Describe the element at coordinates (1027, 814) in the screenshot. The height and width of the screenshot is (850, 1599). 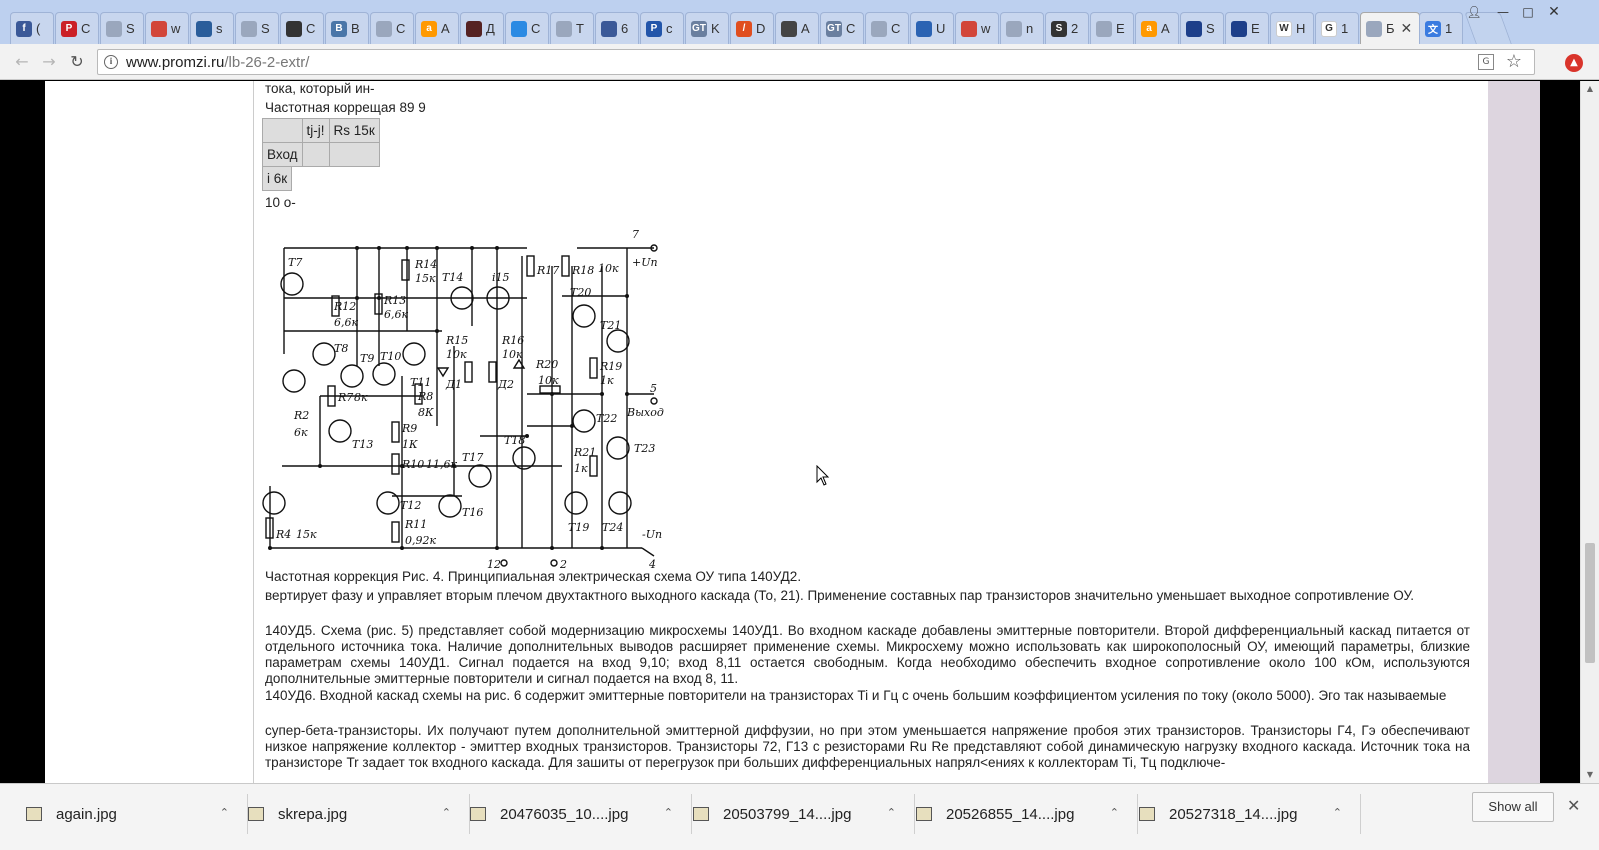
I see `download-item: 20526855_14....jpg ⌃` at that location.